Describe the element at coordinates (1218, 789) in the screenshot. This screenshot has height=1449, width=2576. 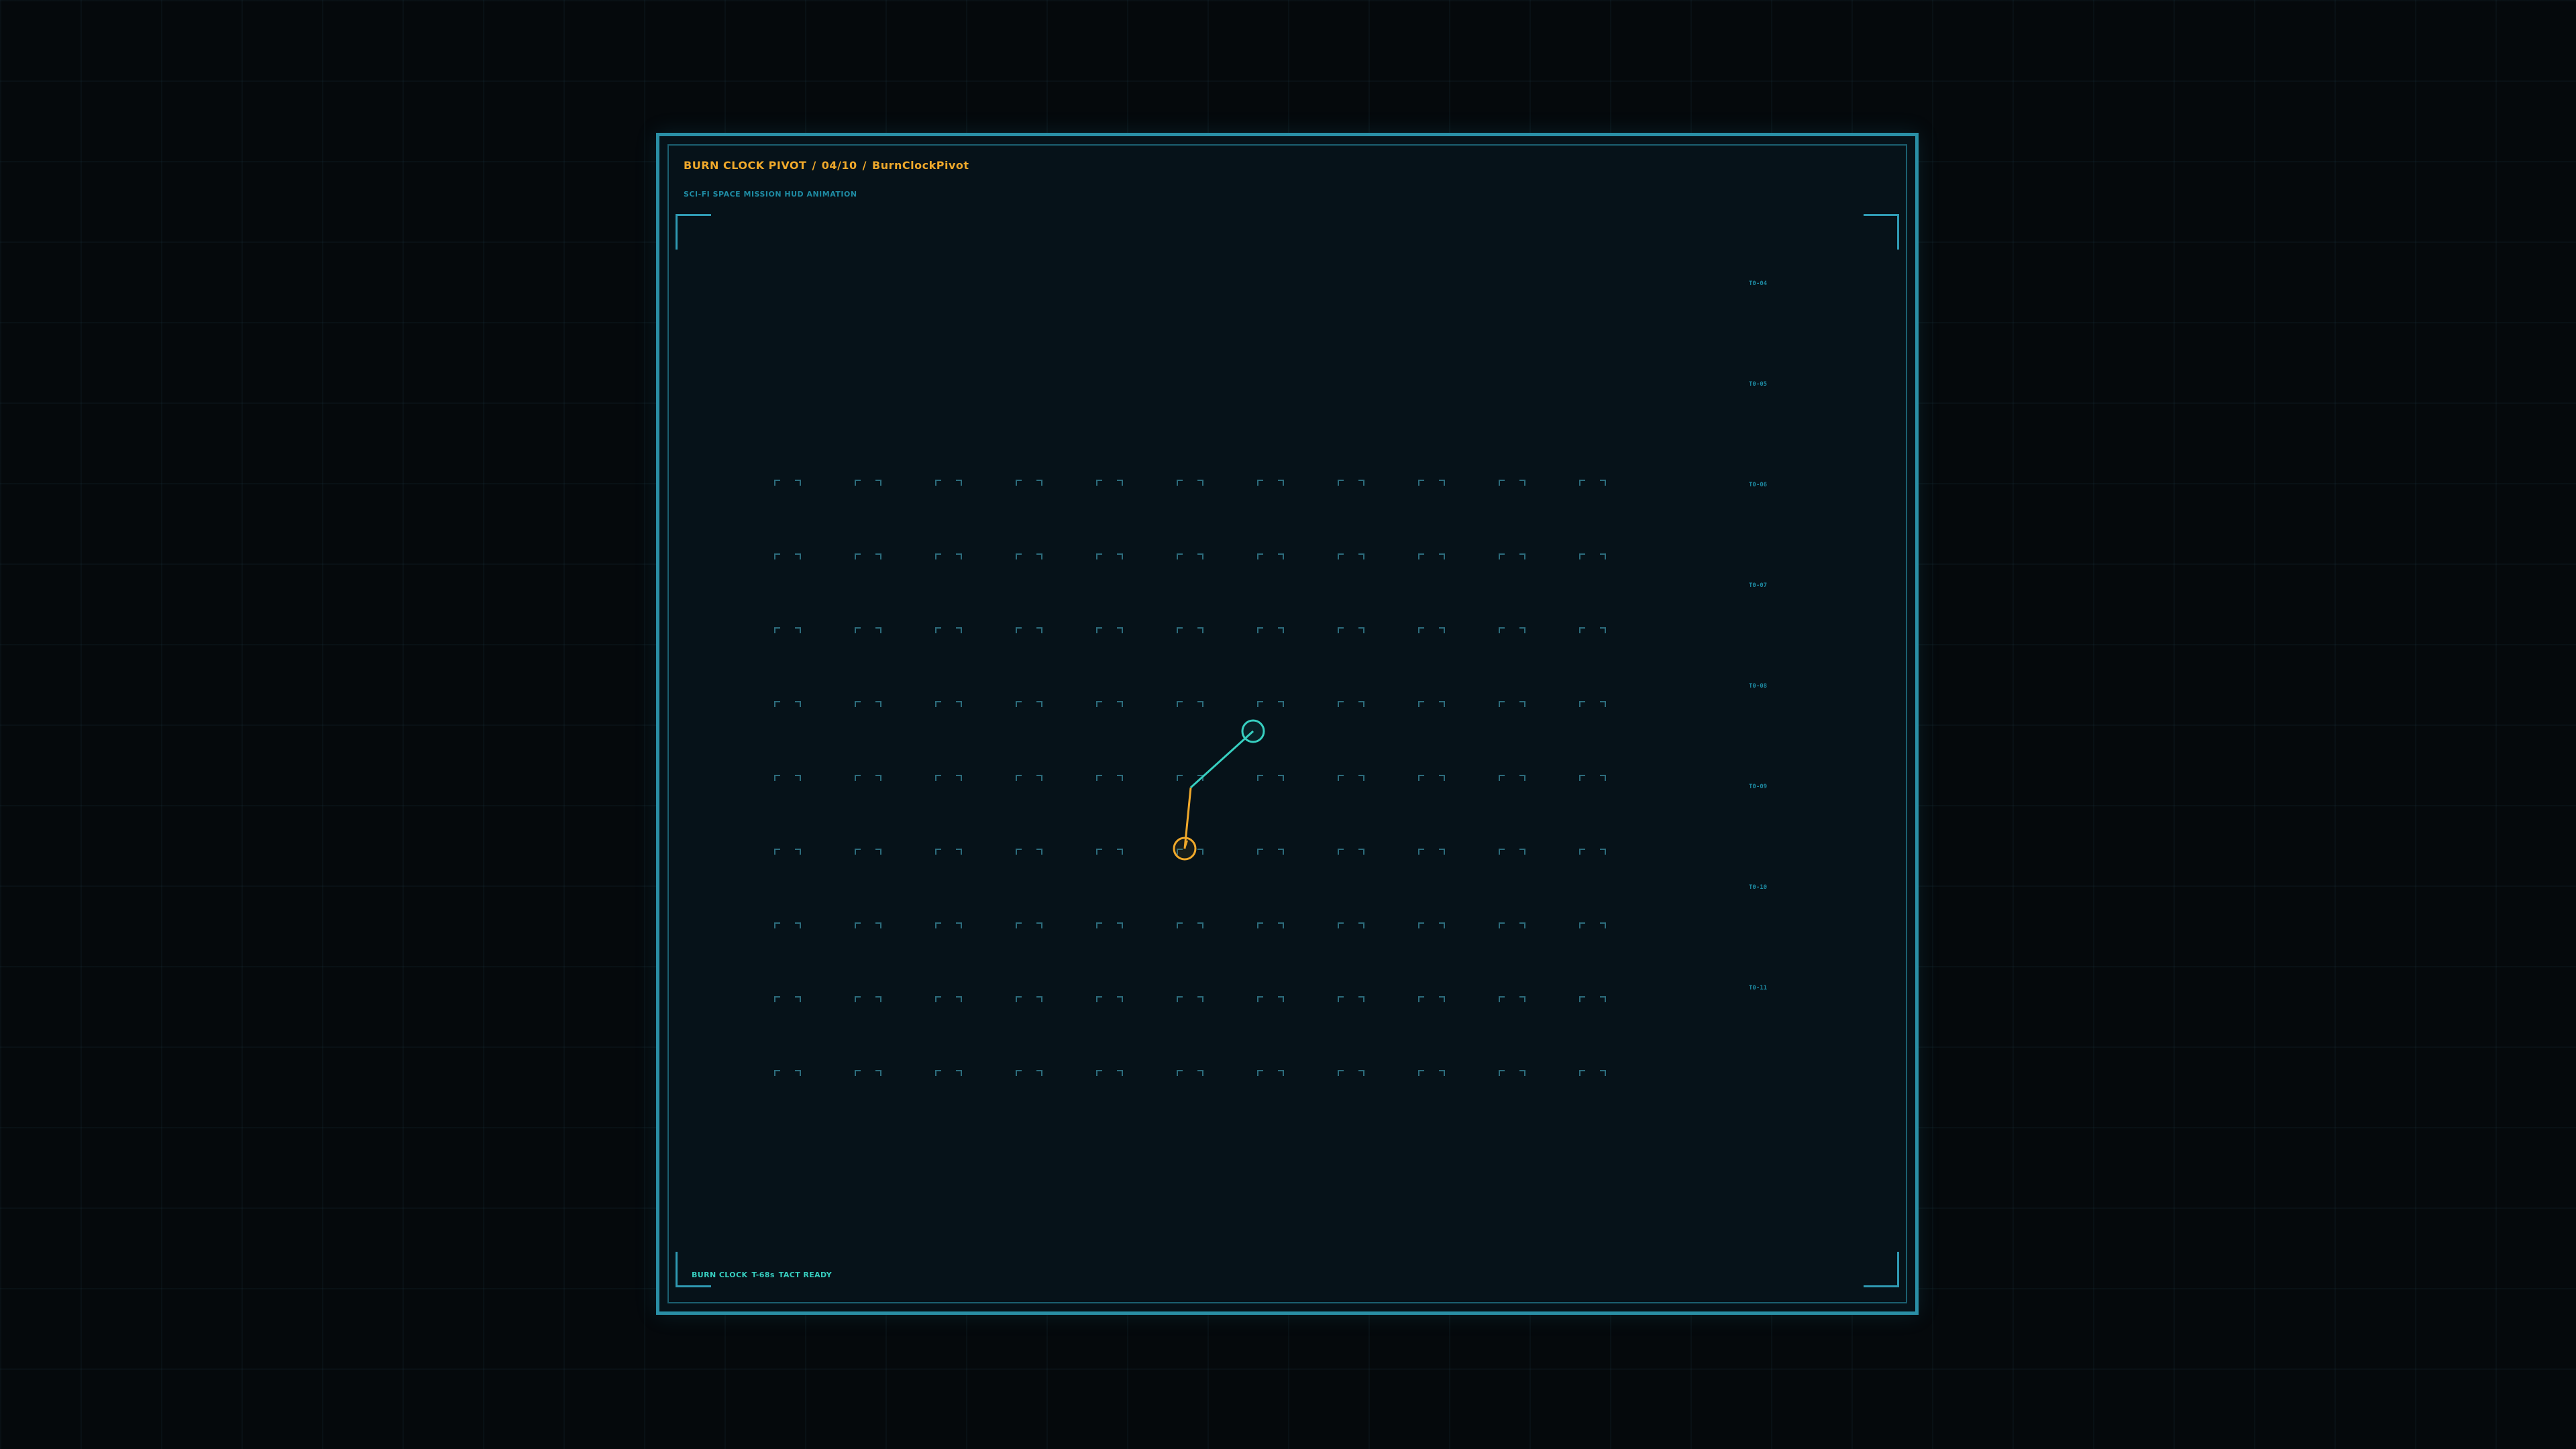
I see `pivot-arm` at that location.